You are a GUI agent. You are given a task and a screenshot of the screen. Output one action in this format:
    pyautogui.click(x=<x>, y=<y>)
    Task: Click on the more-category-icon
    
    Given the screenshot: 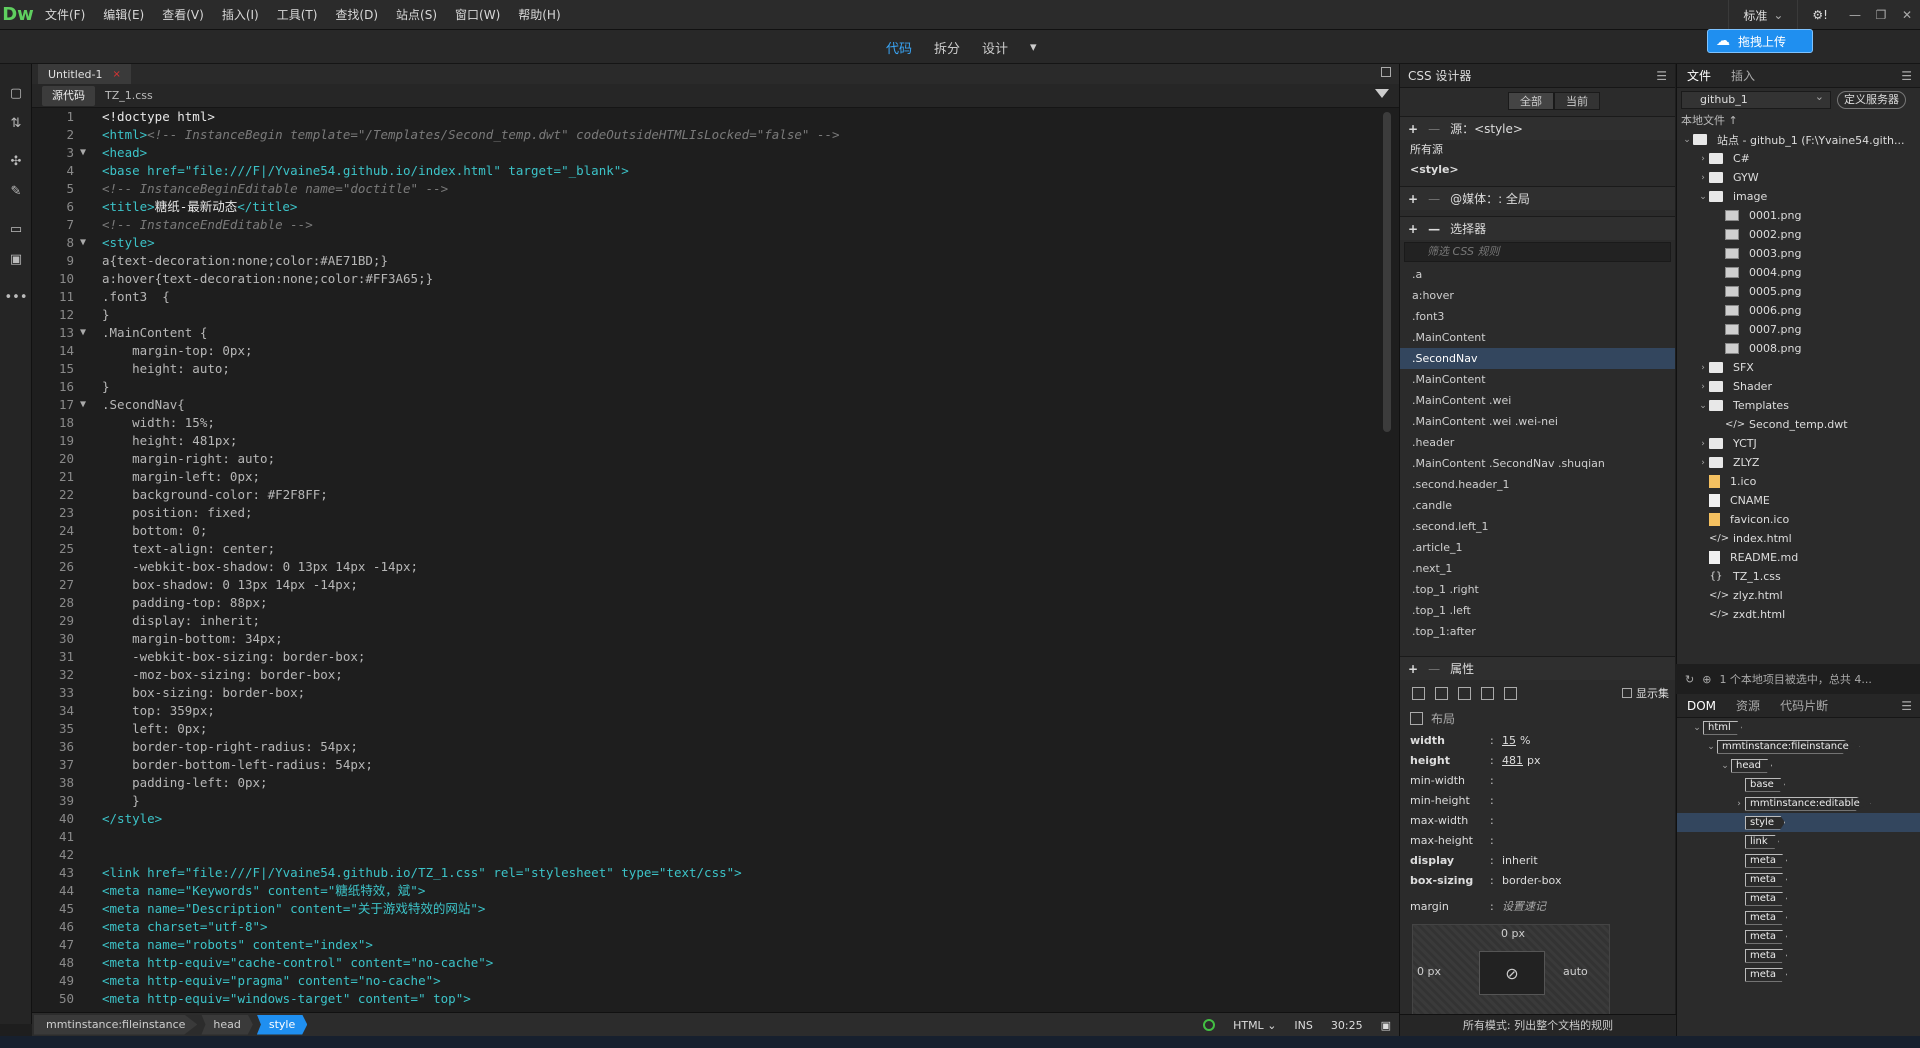 What is the action you would take?
    pyautogui.click(x=1510, y=693)
    